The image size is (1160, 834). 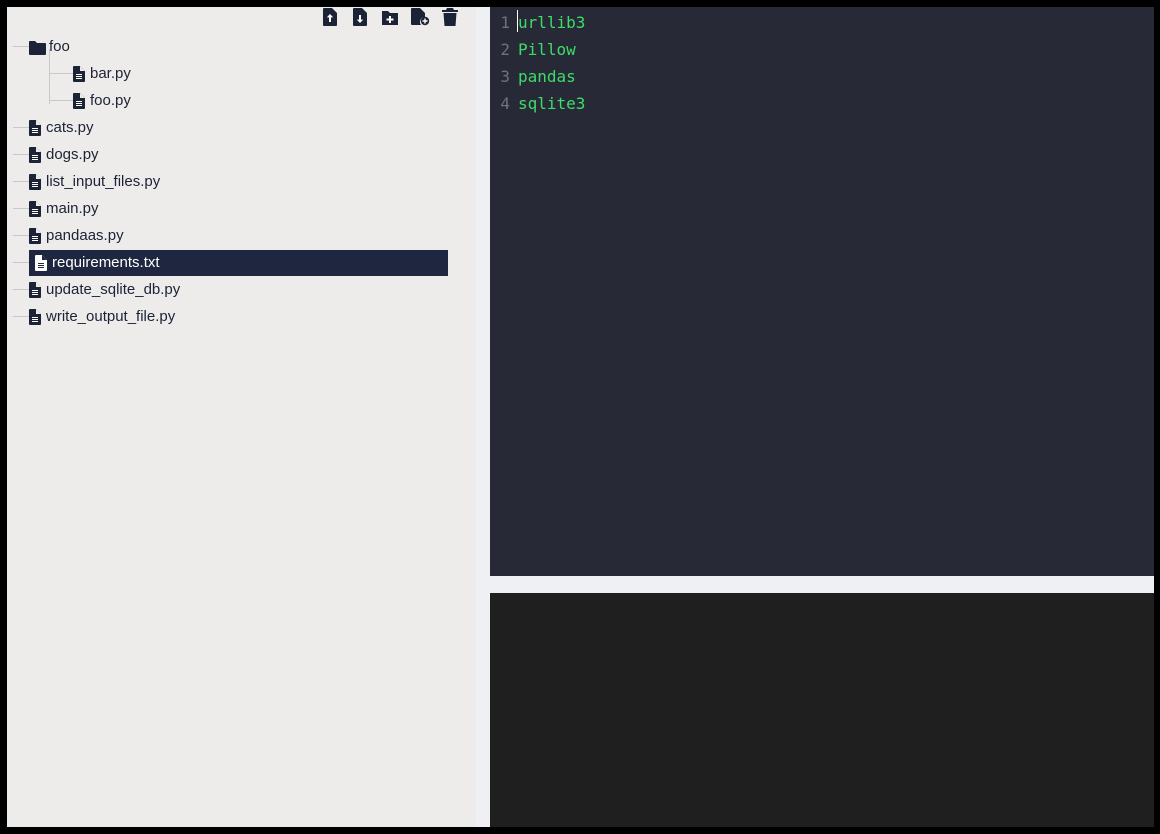 I want to click on code-text: urllib3, so click(x=552, y=22).